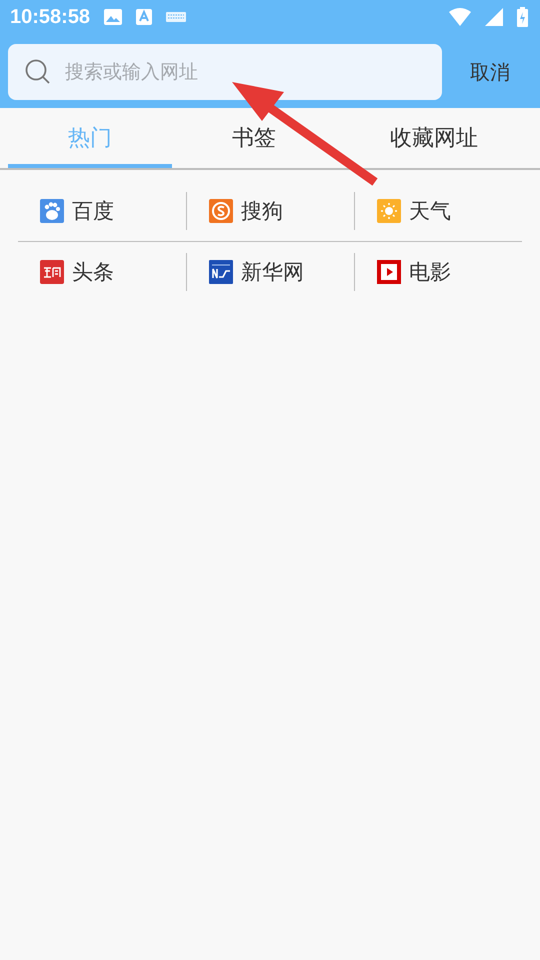  Describe the element at coordinates (176, 17) in the screenshot. I see `keyboard-icon` at that location.